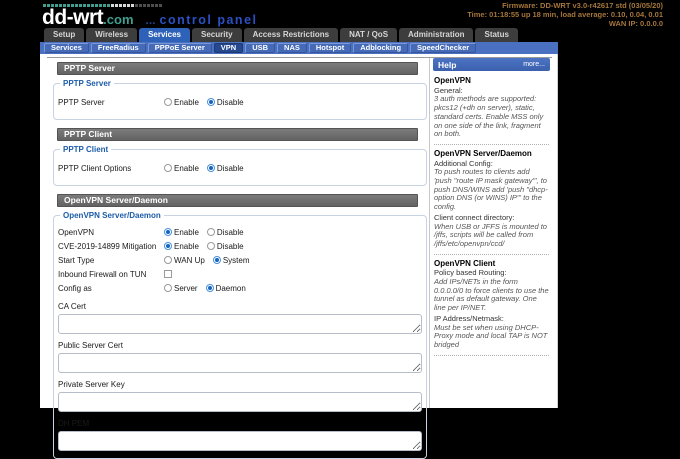 The image size is (680, 459). Describe the element at coordinates (260, 48) in the screenshot. I see `subtab-usb: USB` at that location.